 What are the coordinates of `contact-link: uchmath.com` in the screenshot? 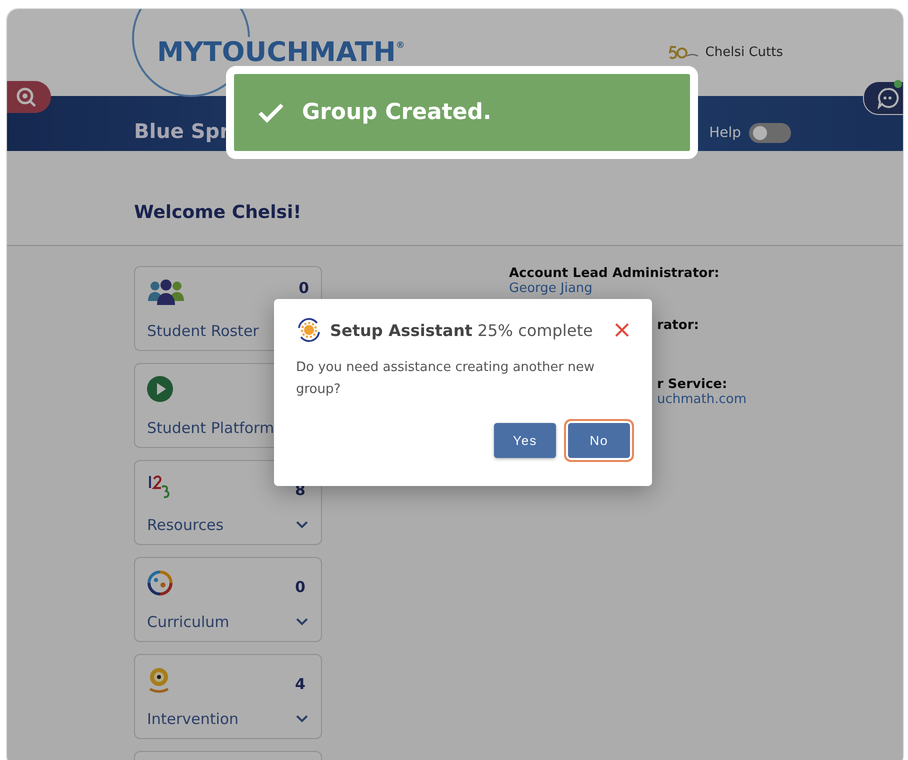 It's located at (780, 399).